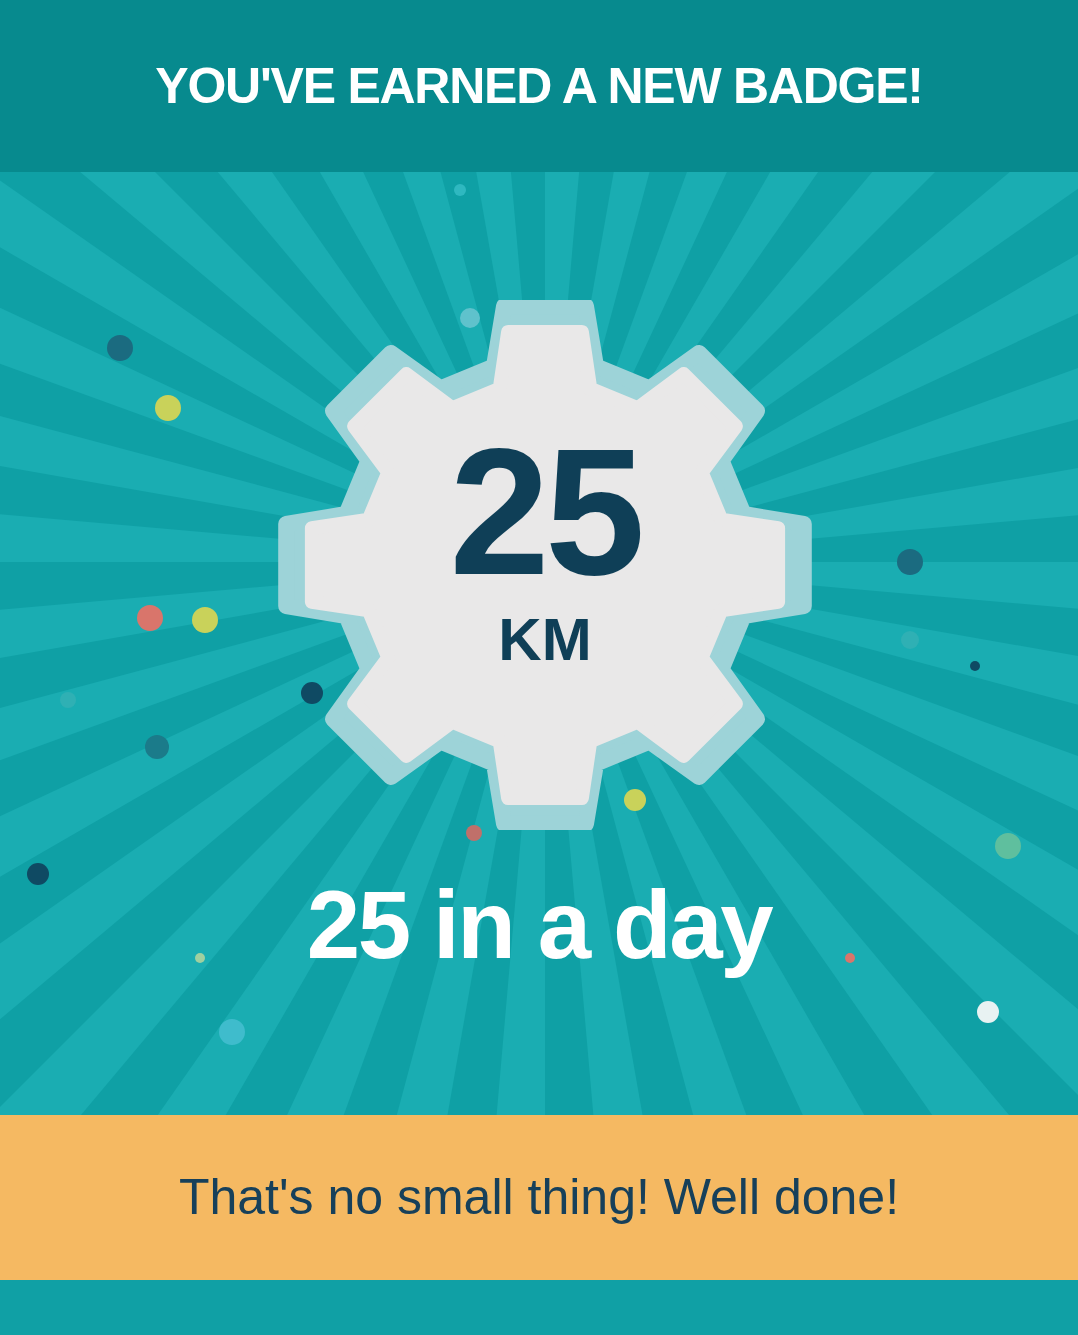 This screenshot has height=1335, width=1078. What do you see at coordinates (539, 1197) in the screenshot?
I see `message-text: That's no small thing! Well done!` at bounding box center [539, 1197].